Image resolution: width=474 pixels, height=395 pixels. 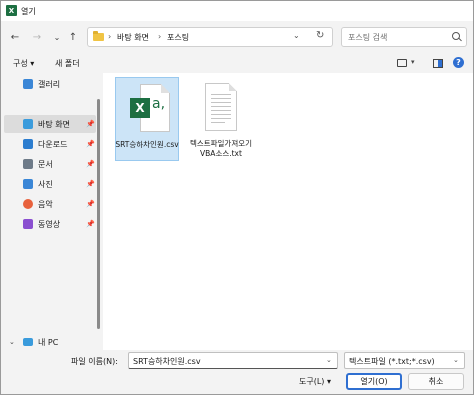 What do you see at coordinates (28, 204) in the screenshot?
I see `music-icon` at bounding box center [28, 204].